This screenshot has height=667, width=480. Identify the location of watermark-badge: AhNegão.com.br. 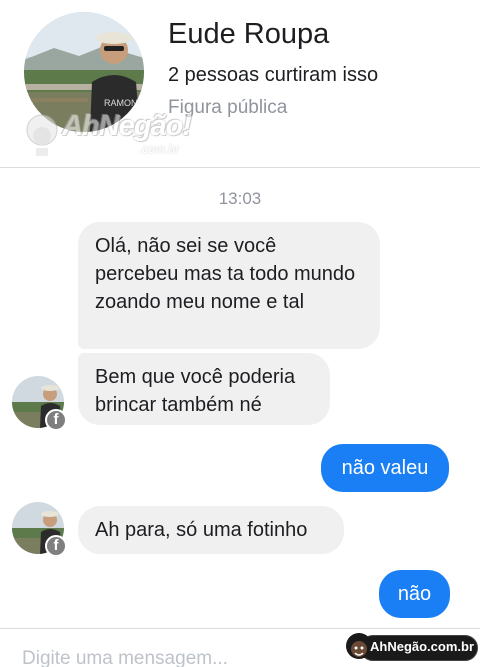
(410, 647).